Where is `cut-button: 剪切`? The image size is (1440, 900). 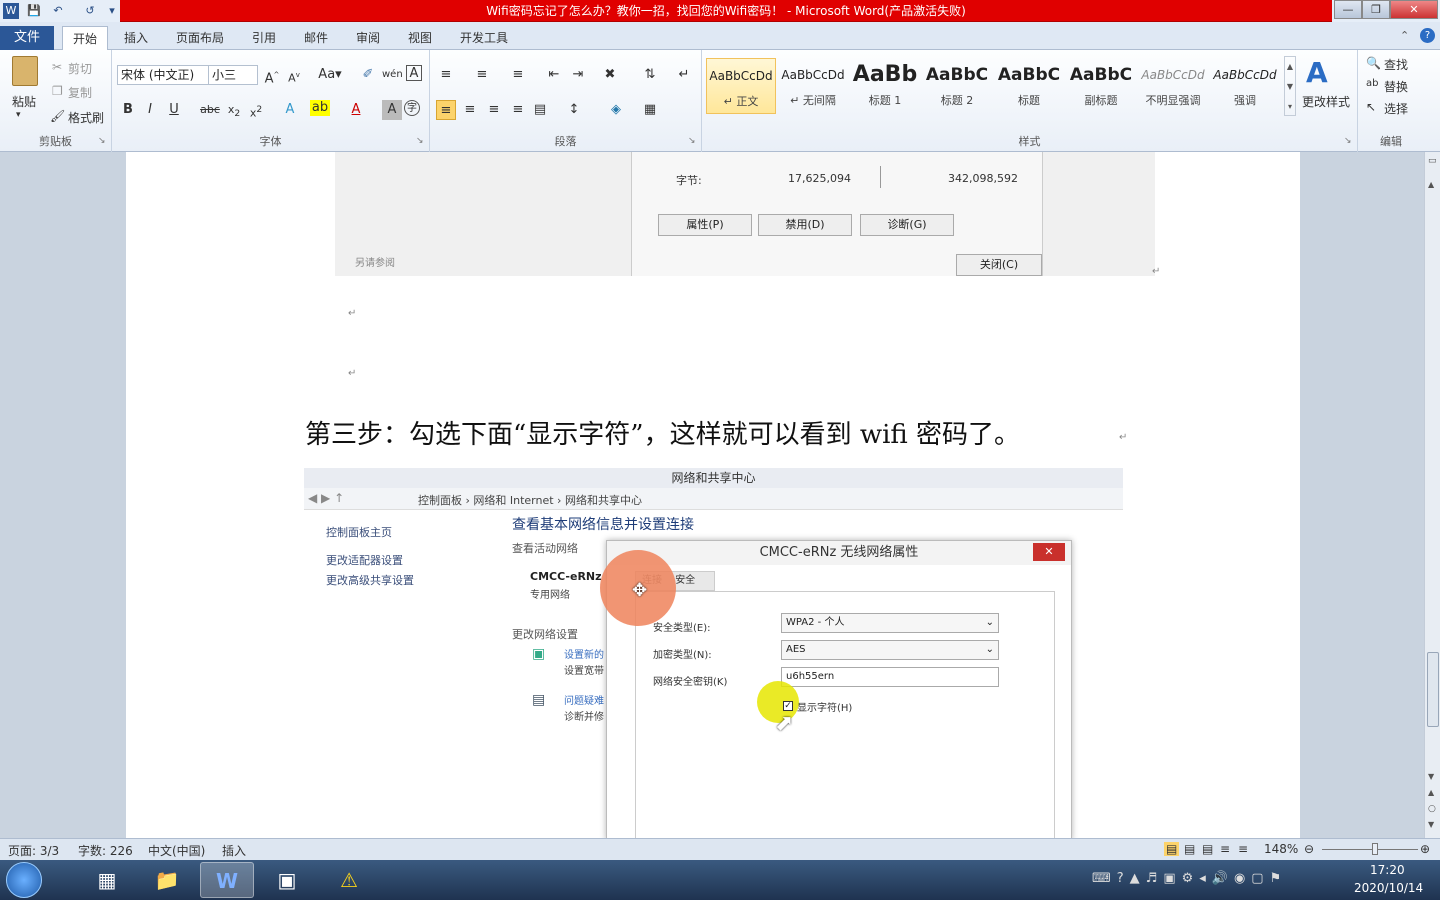
cut-button: 剪切 is located at coordinates (80, 68).